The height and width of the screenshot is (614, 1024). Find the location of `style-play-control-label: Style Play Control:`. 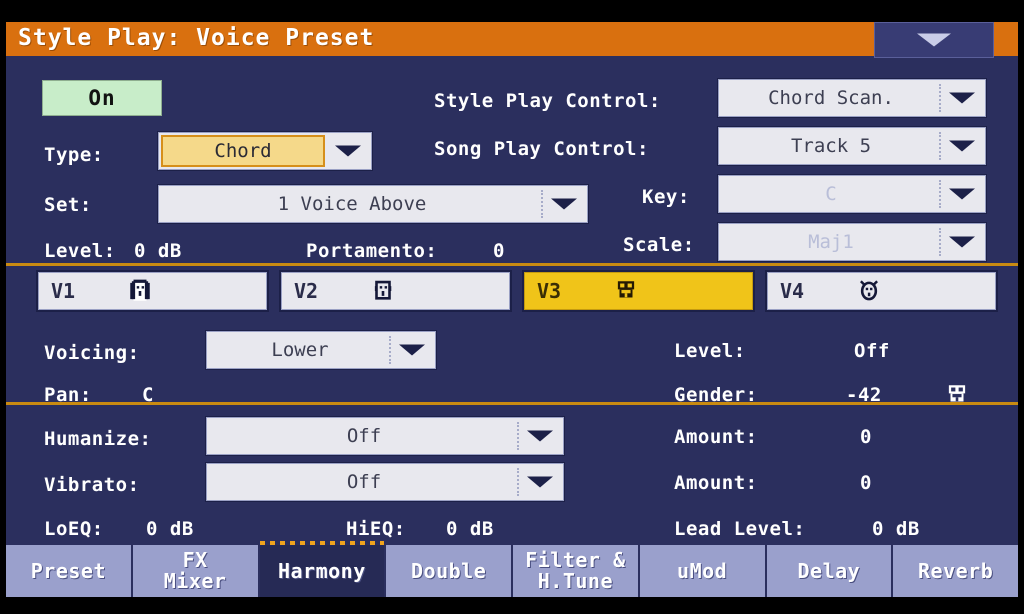

style-play-control-label: Style Play Control: is located at coordinates (547, 101).